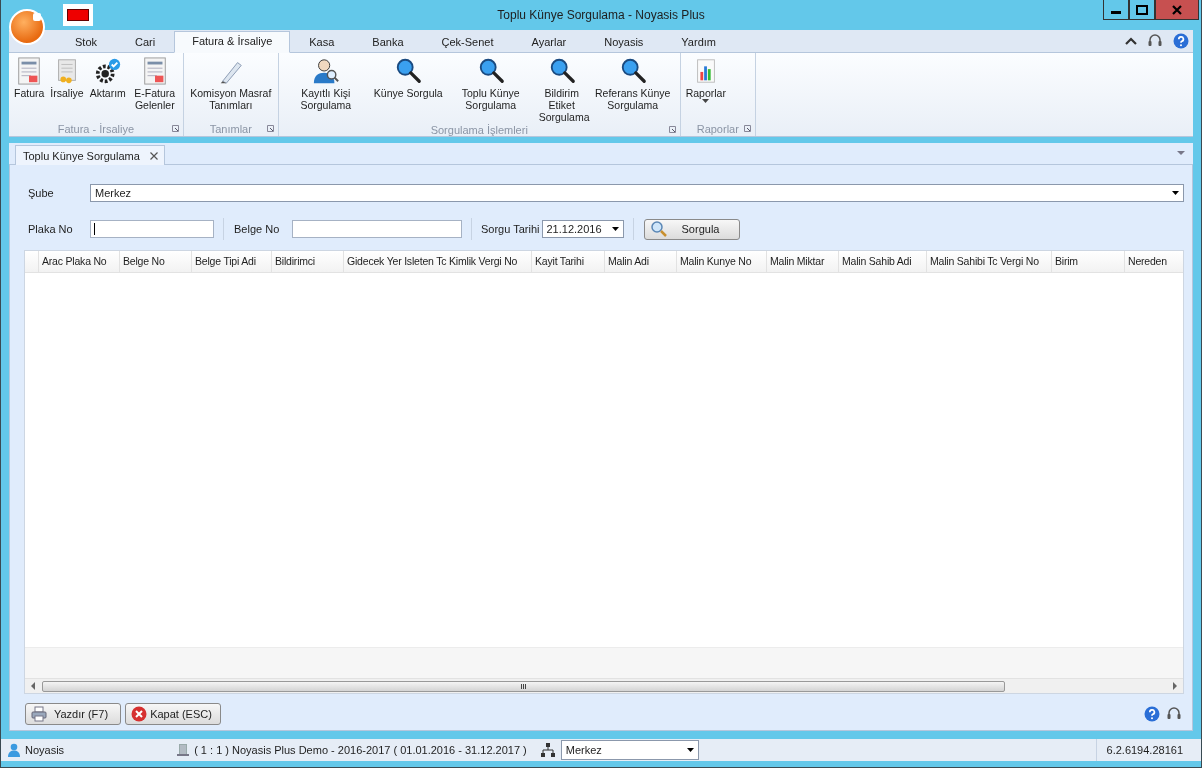 Image resolution: width=1202 pixels, height=768 pixels. I want to click on group-label: Raporlar, so click(717, 129).